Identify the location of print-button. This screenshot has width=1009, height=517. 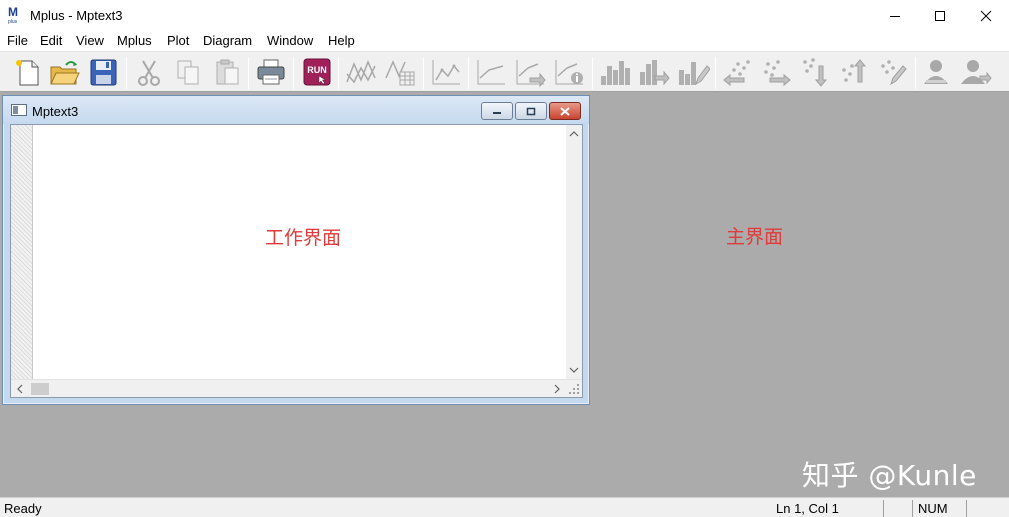
(271, 72).